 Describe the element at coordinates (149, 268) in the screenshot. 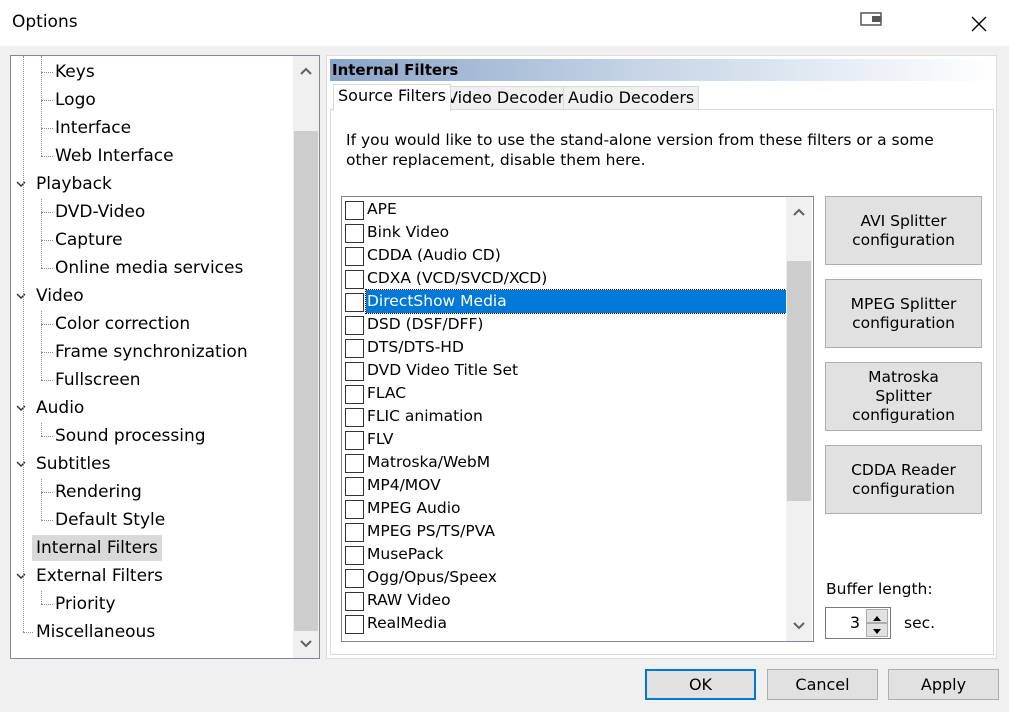

I see `tree-item: Online media services` at that location.